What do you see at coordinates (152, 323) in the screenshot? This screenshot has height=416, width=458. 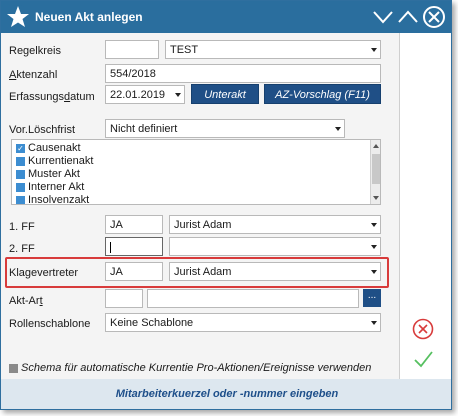 I see `rollenschablone-value: Keine Schablone` at bounding box center [152, 323].